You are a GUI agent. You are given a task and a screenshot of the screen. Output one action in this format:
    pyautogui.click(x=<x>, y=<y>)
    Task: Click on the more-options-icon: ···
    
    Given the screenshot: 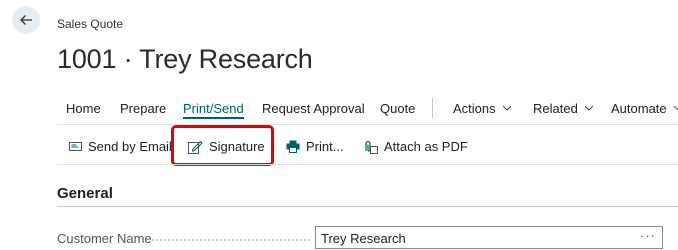 What is the action you would take?
    pyautogui.click(x=648, y=235)
    